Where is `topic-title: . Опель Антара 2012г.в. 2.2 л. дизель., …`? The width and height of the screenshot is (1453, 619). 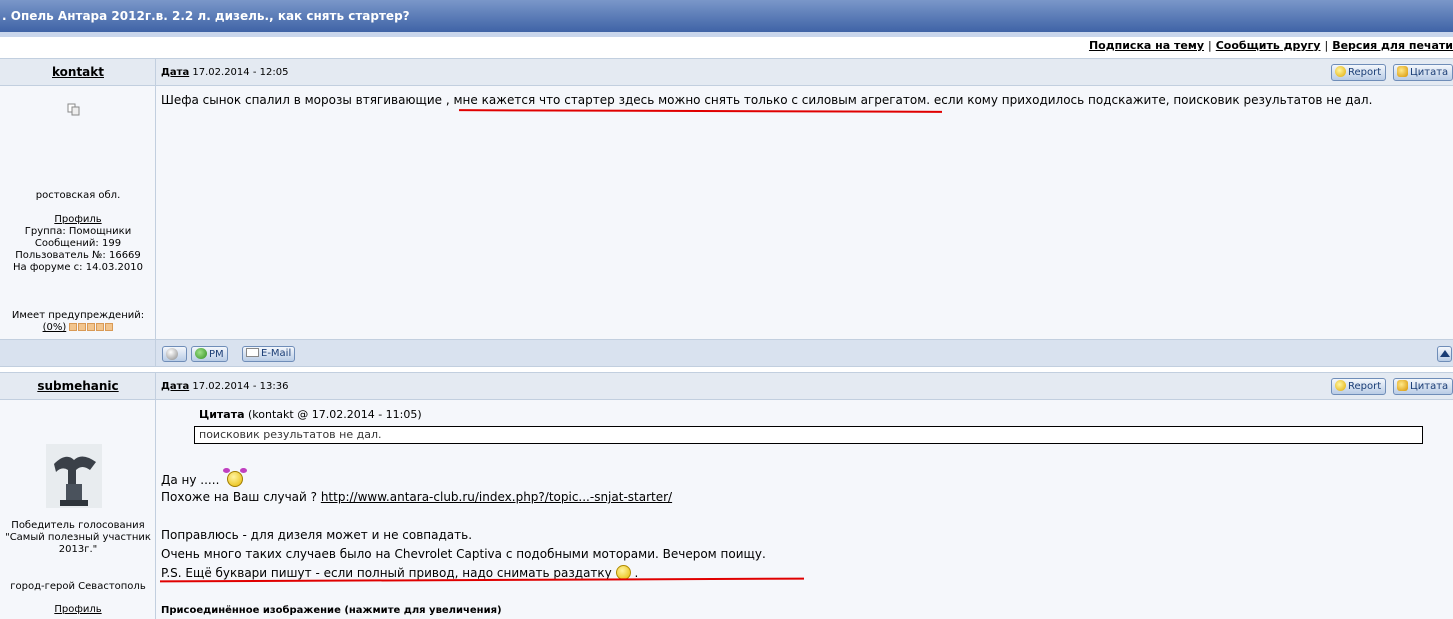
topic-title: . Опель Антара 2012г.в. 2.2 л. дизель., … is located at coordinates (206, 16).